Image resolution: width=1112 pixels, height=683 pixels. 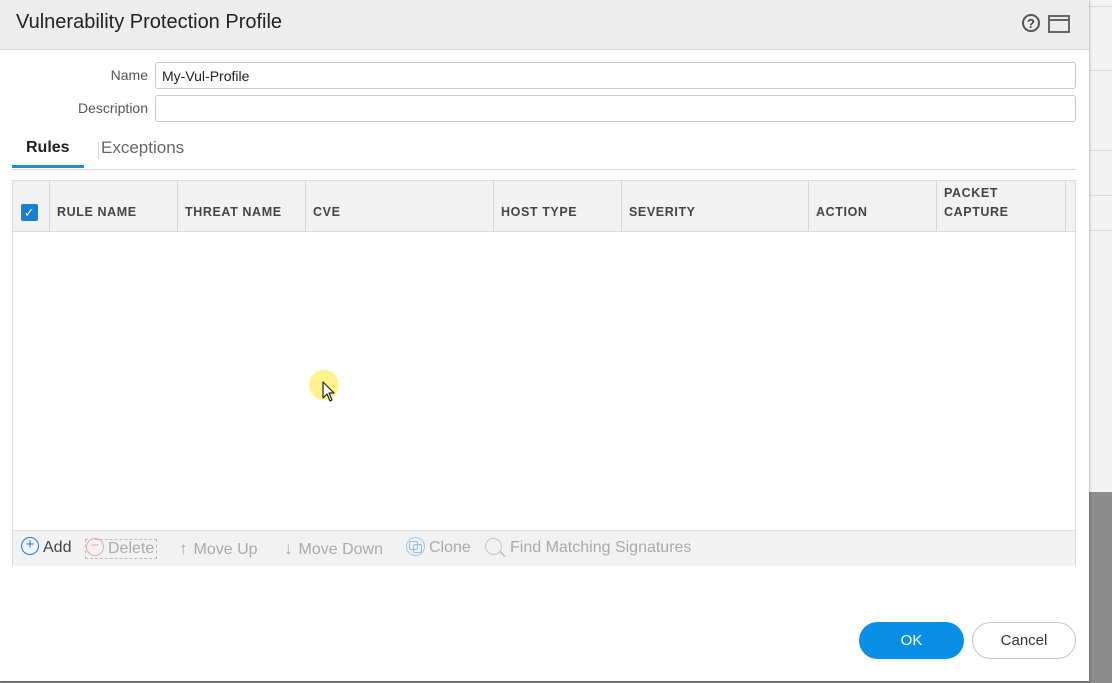 What do you see at coordinates (218, 549) in the screenshot?
I see `move-up-button: ↑ Move Up` at bounding box center [218, 549].